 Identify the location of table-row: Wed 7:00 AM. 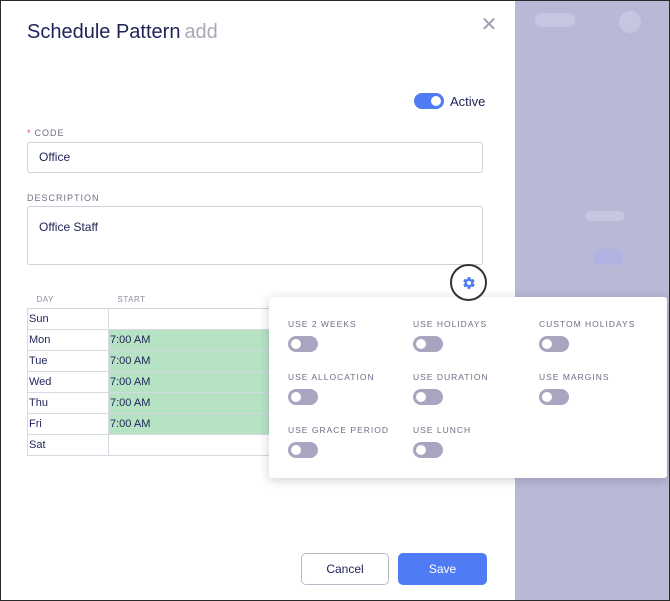
(152, 382).